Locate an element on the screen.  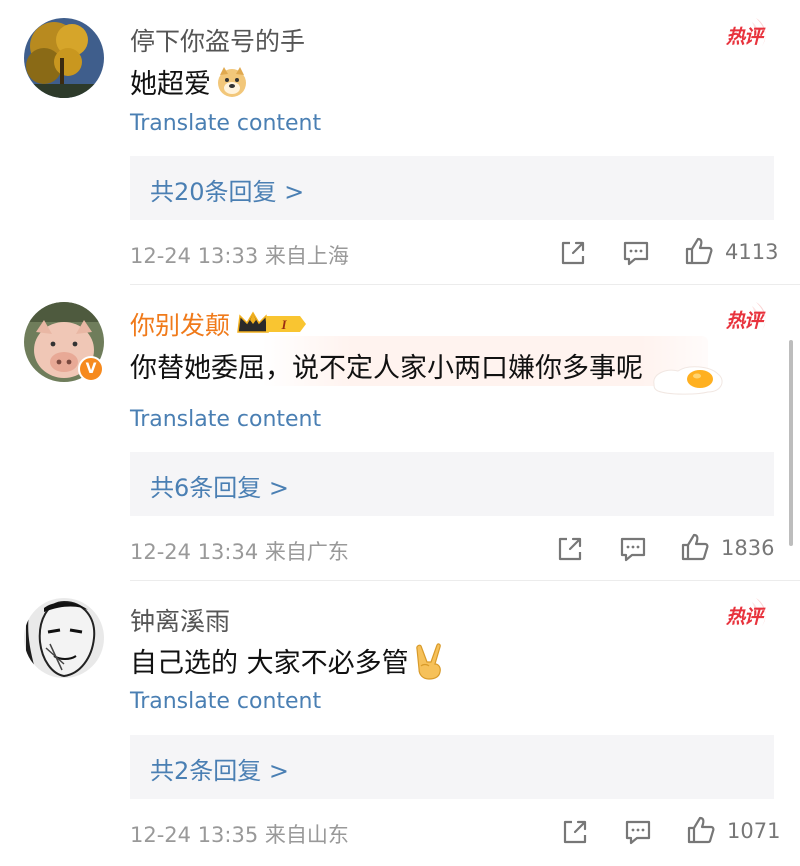
username-label: 你别发颠 is located at coordinates (180, 325).